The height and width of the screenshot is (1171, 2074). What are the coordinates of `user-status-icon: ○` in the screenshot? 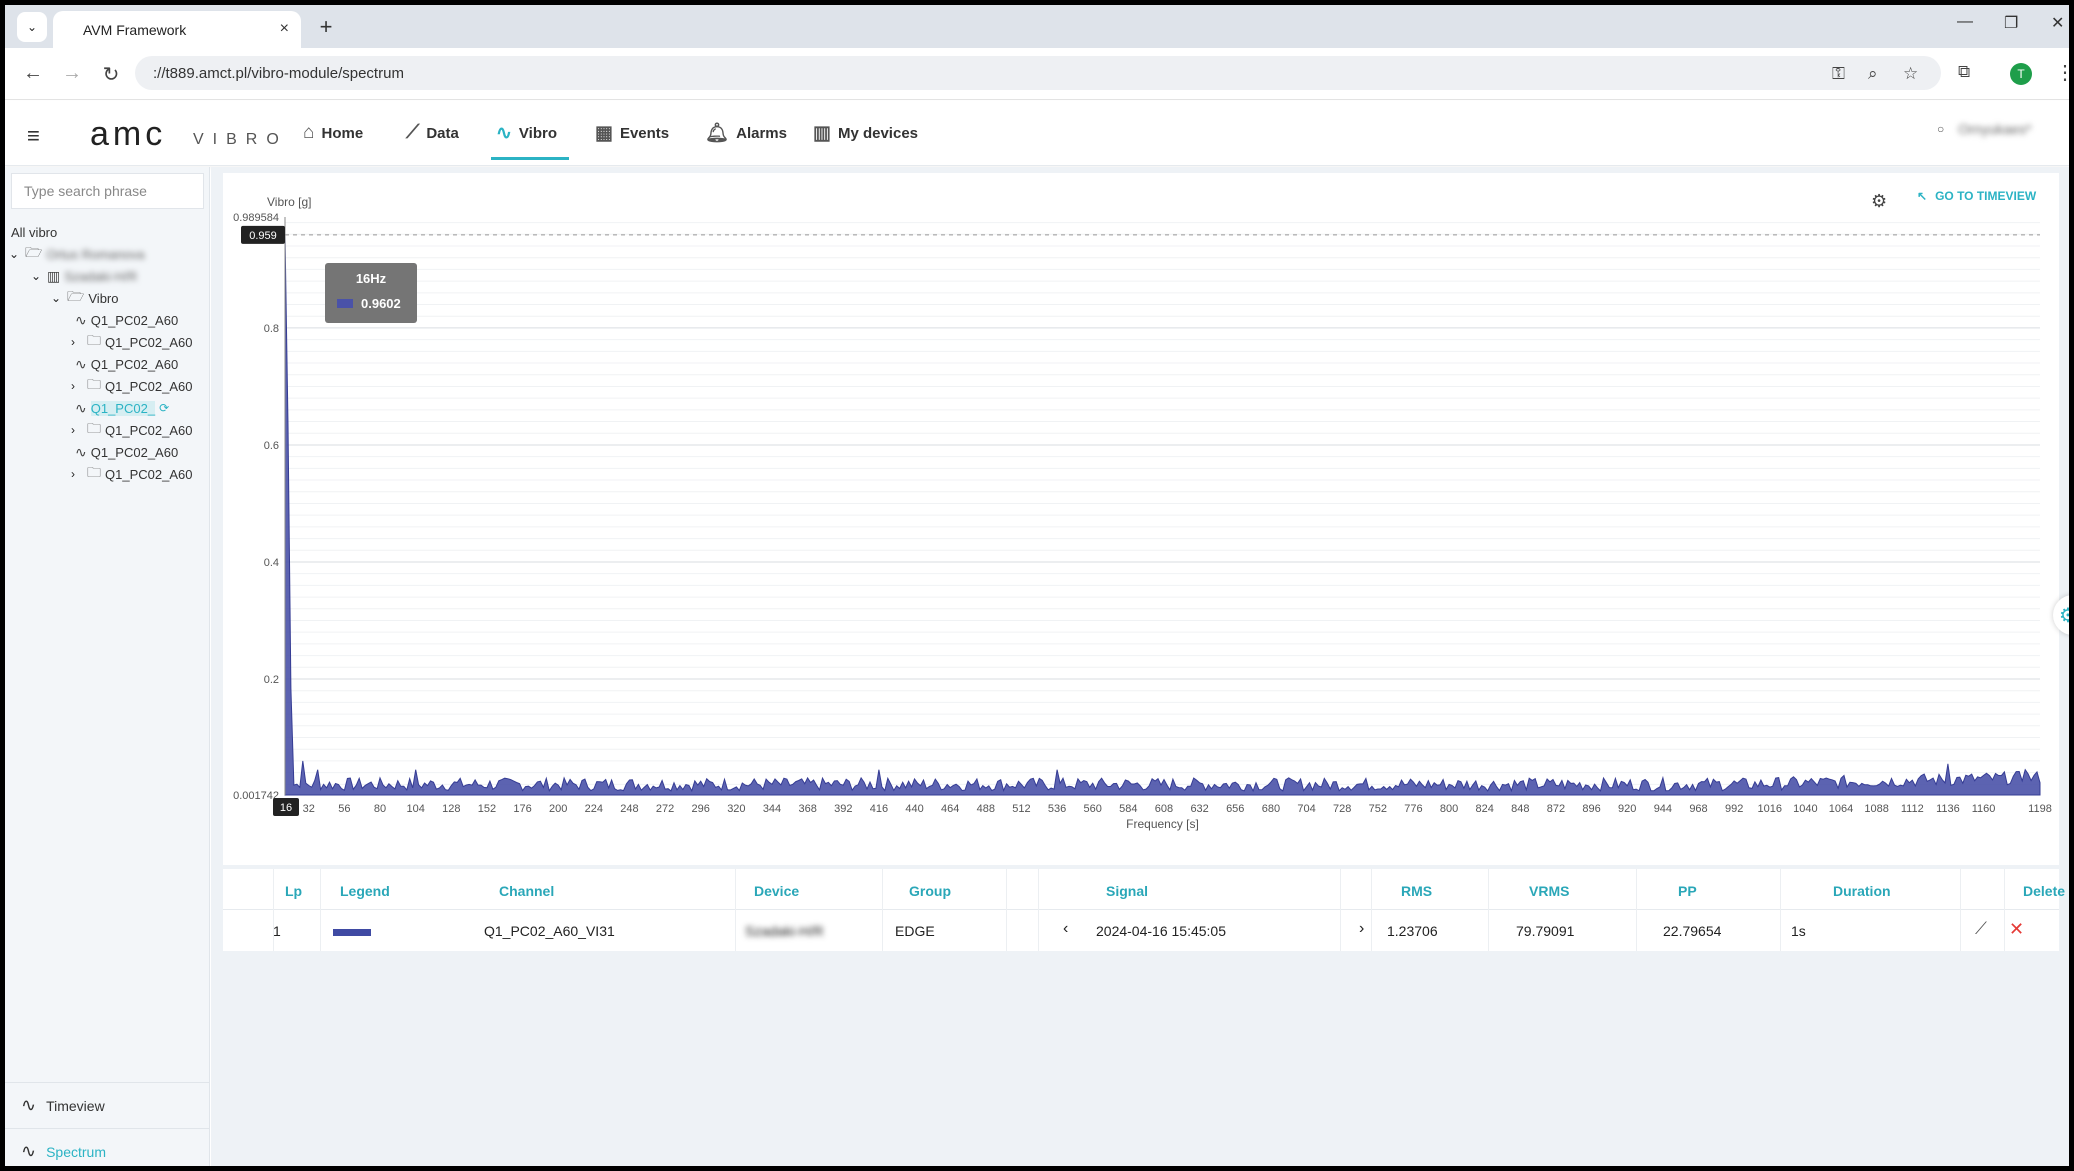 It's located at (1941, 129).